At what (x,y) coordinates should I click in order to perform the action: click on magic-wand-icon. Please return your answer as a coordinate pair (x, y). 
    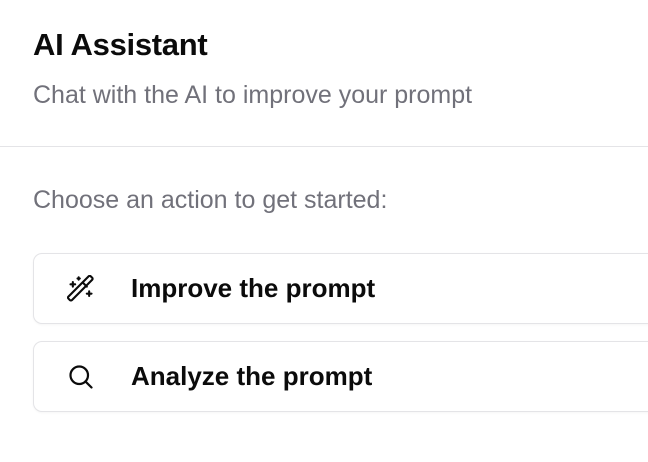
    Looking at the image, I should click on (80, 288).